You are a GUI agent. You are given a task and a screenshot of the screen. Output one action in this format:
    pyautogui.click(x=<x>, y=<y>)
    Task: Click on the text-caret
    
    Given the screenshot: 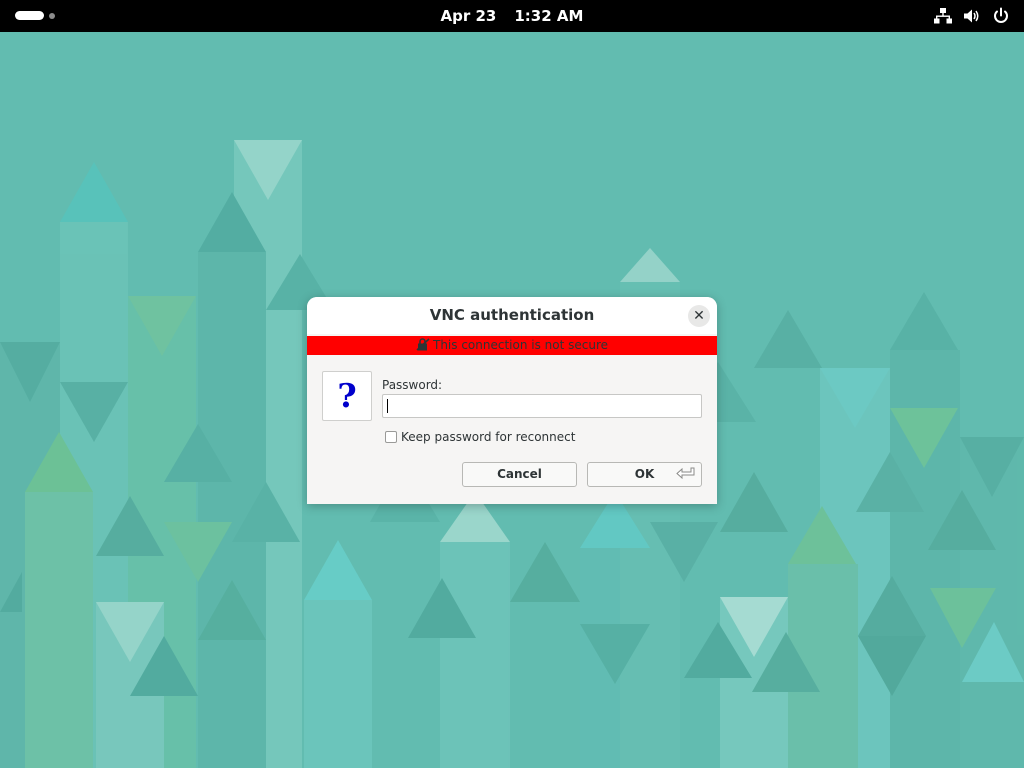 What is the action you would take?
    pyautogui.click(x=387, y=406)
    